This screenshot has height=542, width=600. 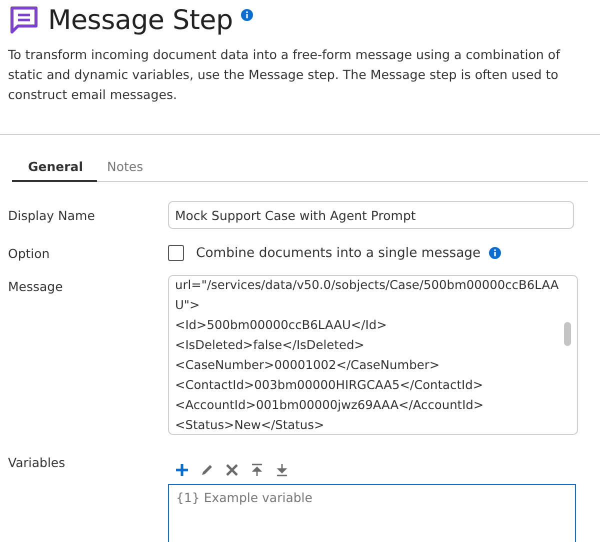 I want to click on display-name-field: Mock Support Case with Agent Prompt, so click(x=371, y=215).